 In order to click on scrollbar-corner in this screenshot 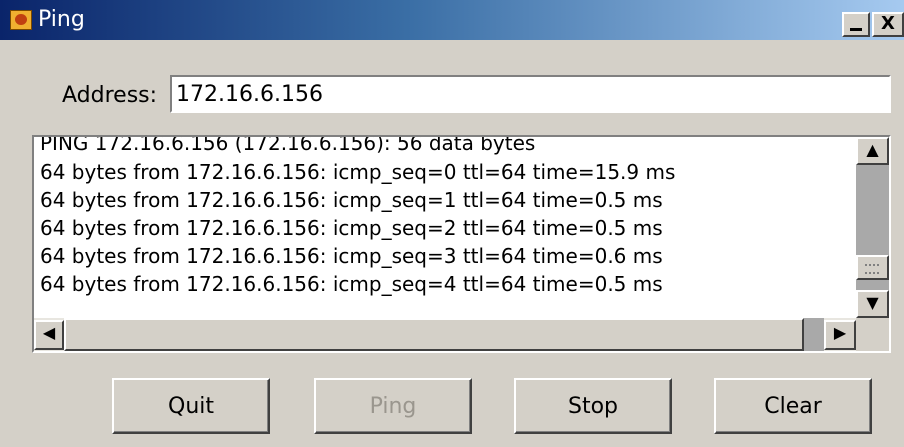, I will do `click(872, 334)`.